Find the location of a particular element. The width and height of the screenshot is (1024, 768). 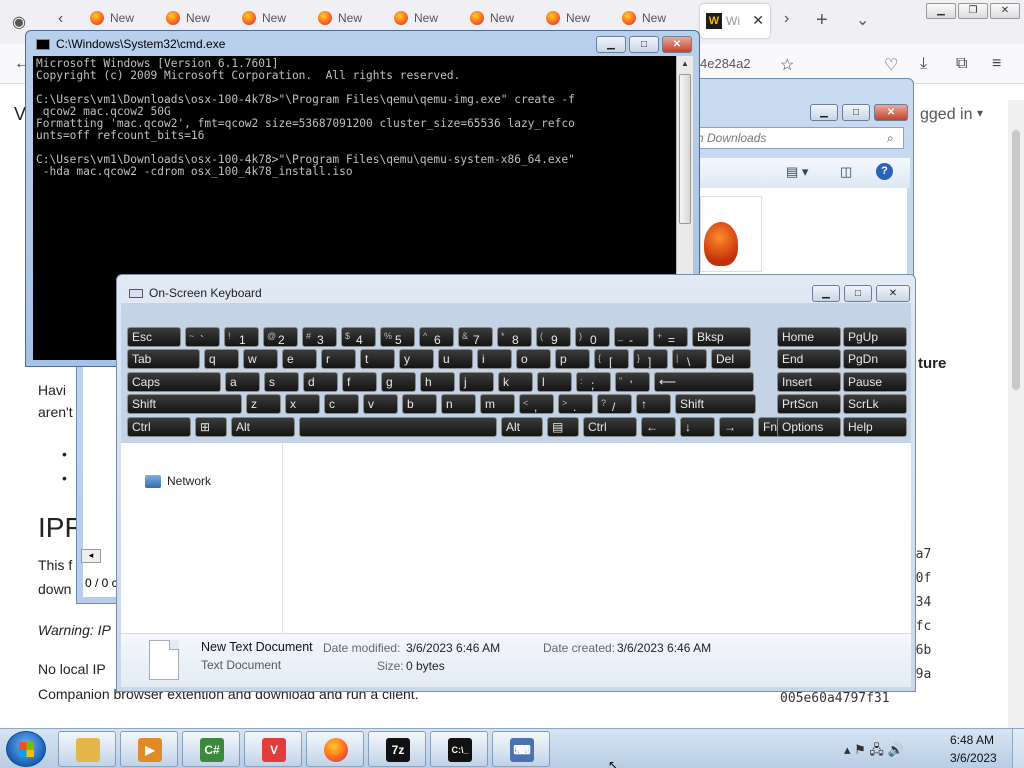

osk-key: _ - is located at coordinates (631, 337).